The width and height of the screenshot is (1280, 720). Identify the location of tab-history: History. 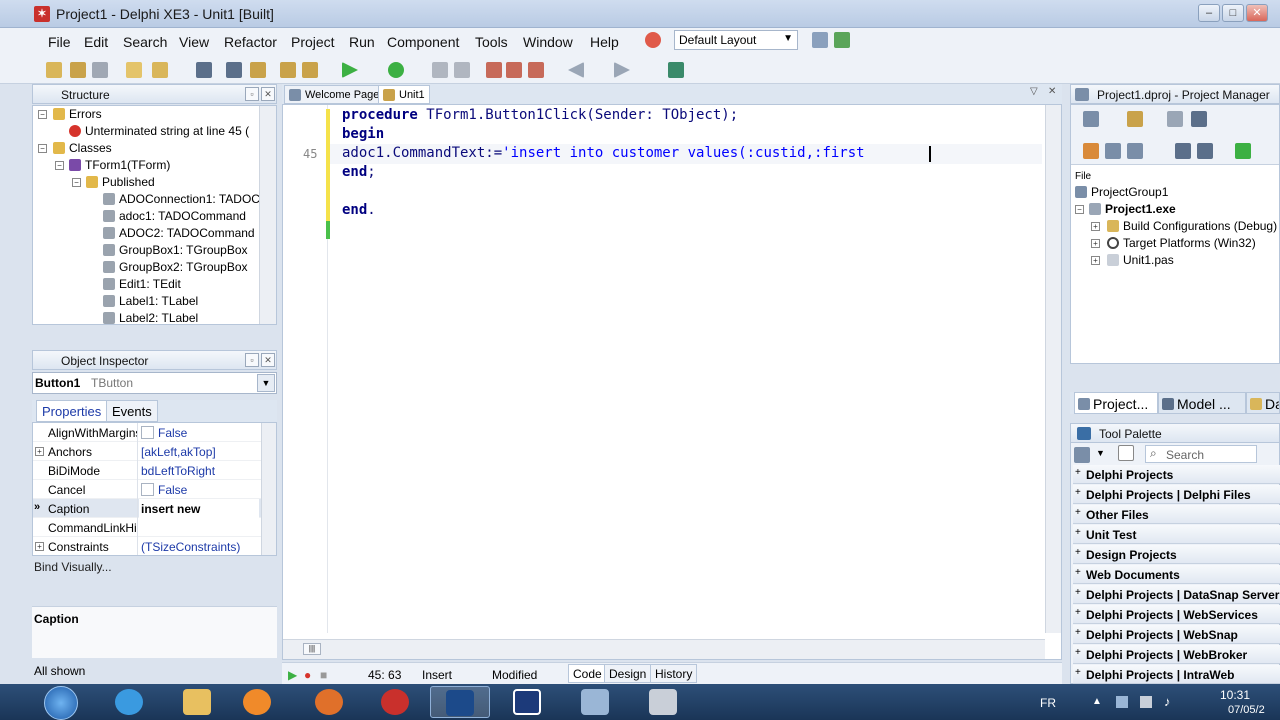
(674, 673).